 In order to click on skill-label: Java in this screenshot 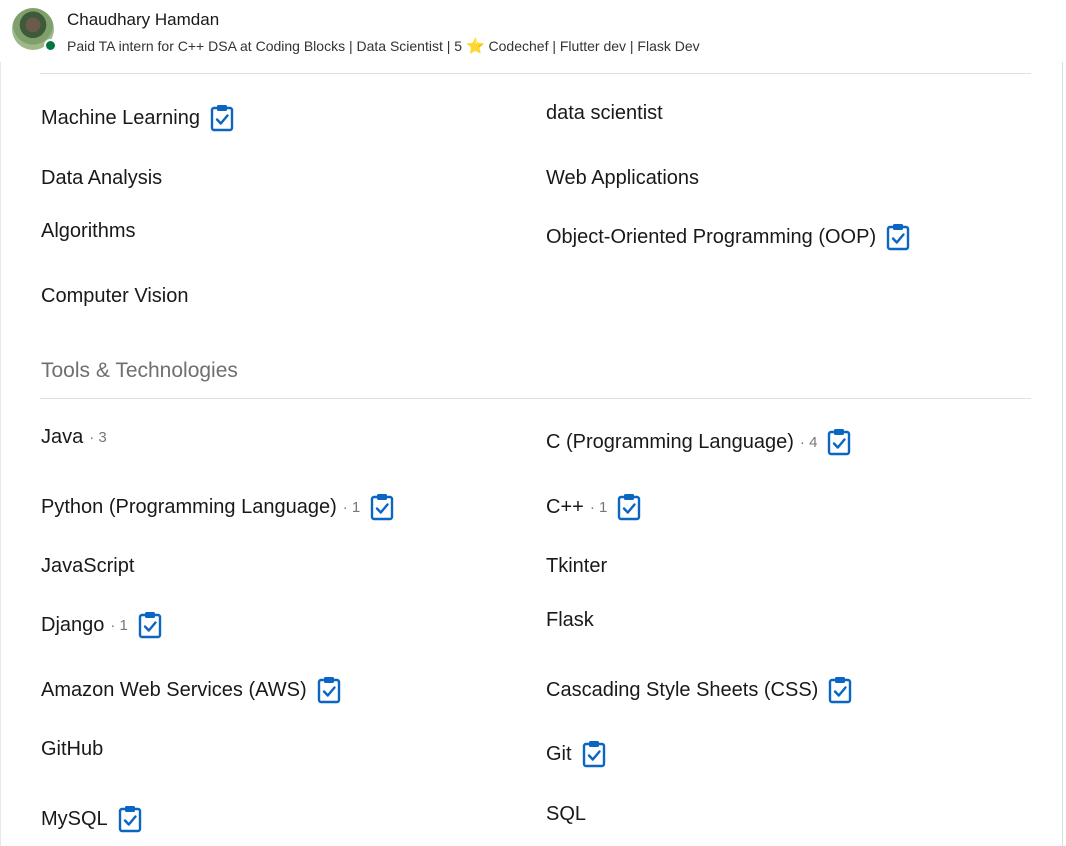, I will do `click(62, 437)`.